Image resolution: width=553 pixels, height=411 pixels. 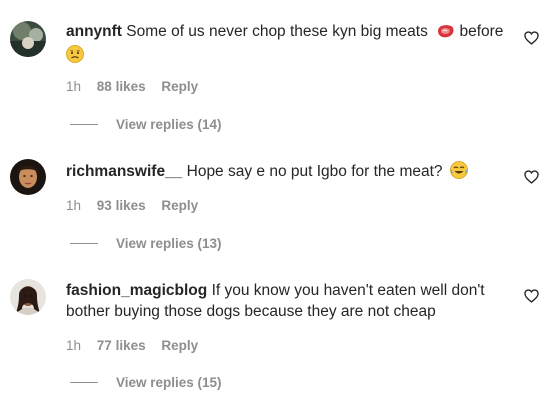 What do you see at coordinates (169, 243) in the screenshot?
I see `view-replies-label: View replies (13)` at bounding box center [169, 243].